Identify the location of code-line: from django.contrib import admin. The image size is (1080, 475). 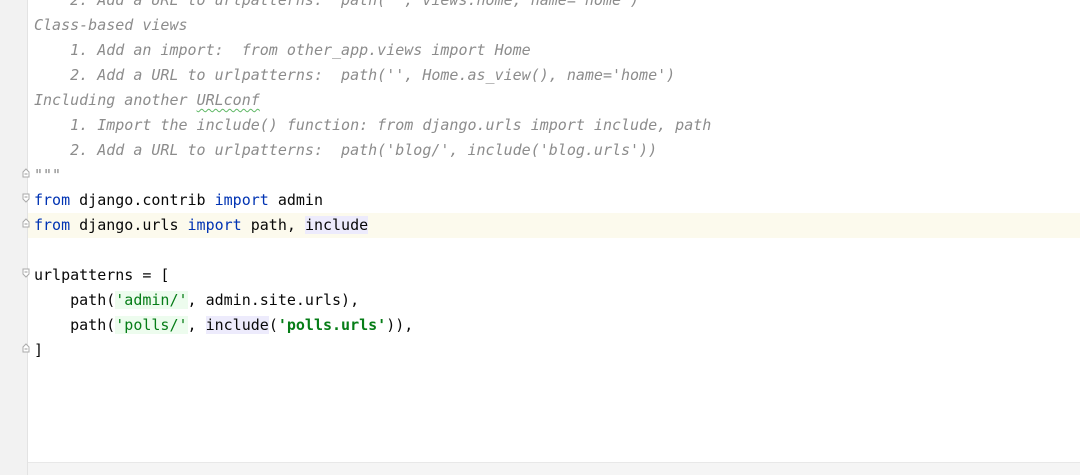
(554, 200).